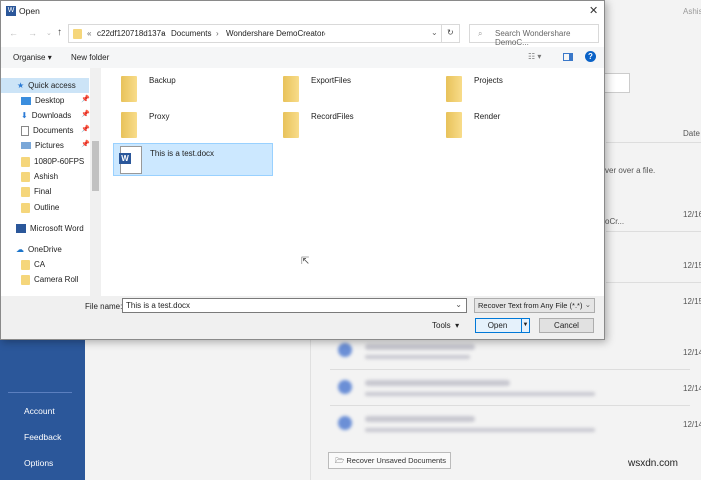 The width and height of the screenshot is (701, 480). Describe the element at coordinates (59, 32) in the screenshot. I see `up-icon: ↑` at that location.